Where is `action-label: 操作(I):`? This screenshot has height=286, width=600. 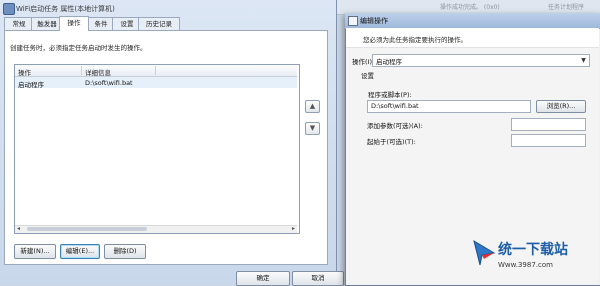
action-label: 操作(I): is located at coordinates (363, 62).